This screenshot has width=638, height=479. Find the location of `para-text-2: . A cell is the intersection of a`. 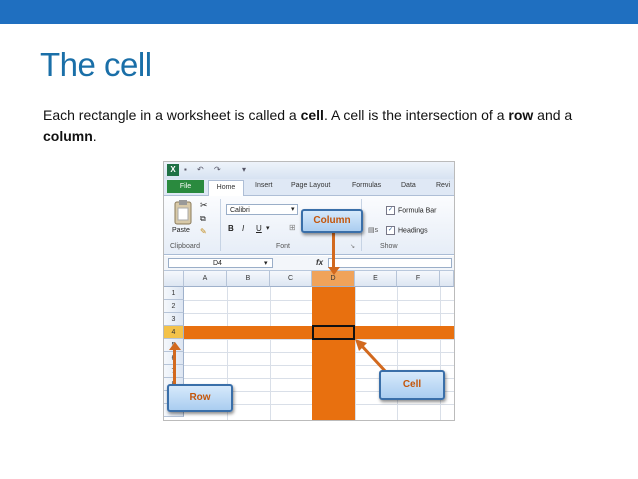

para-text-2: . A cell is the intersection of a is located at coordinates (416, 115).